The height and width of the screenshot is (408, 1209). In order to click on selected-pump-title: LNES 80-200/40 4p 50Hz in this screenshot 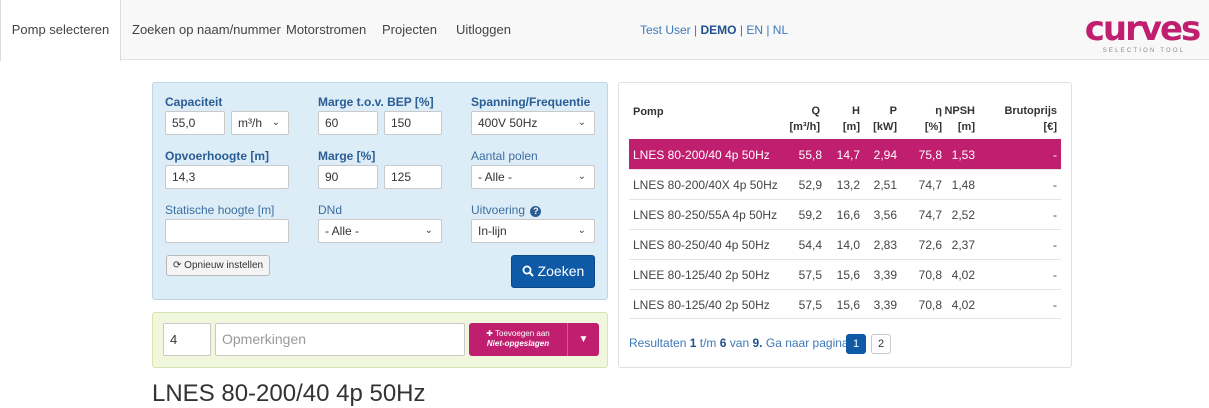, I will do `click(289, 393)`.